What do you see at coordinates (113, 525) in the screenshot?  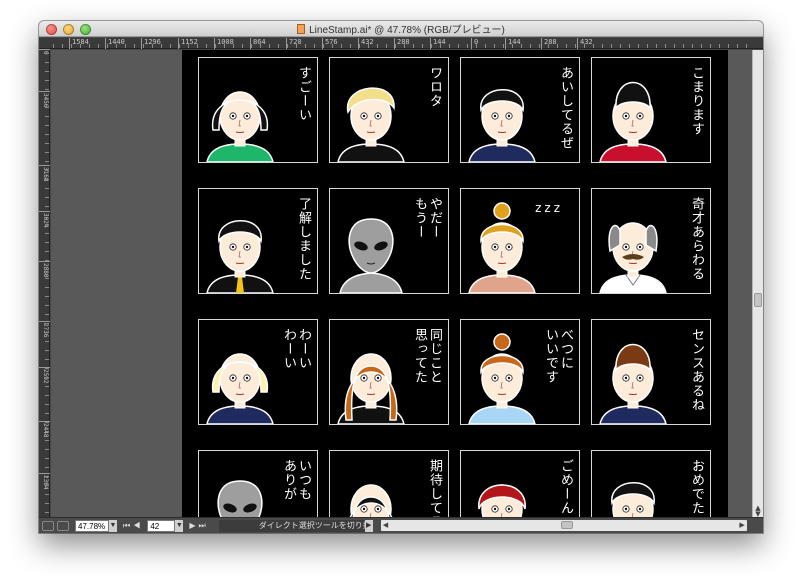 I see `zoom-dropdown-icon: ▼` at bounding box center [113, 525].